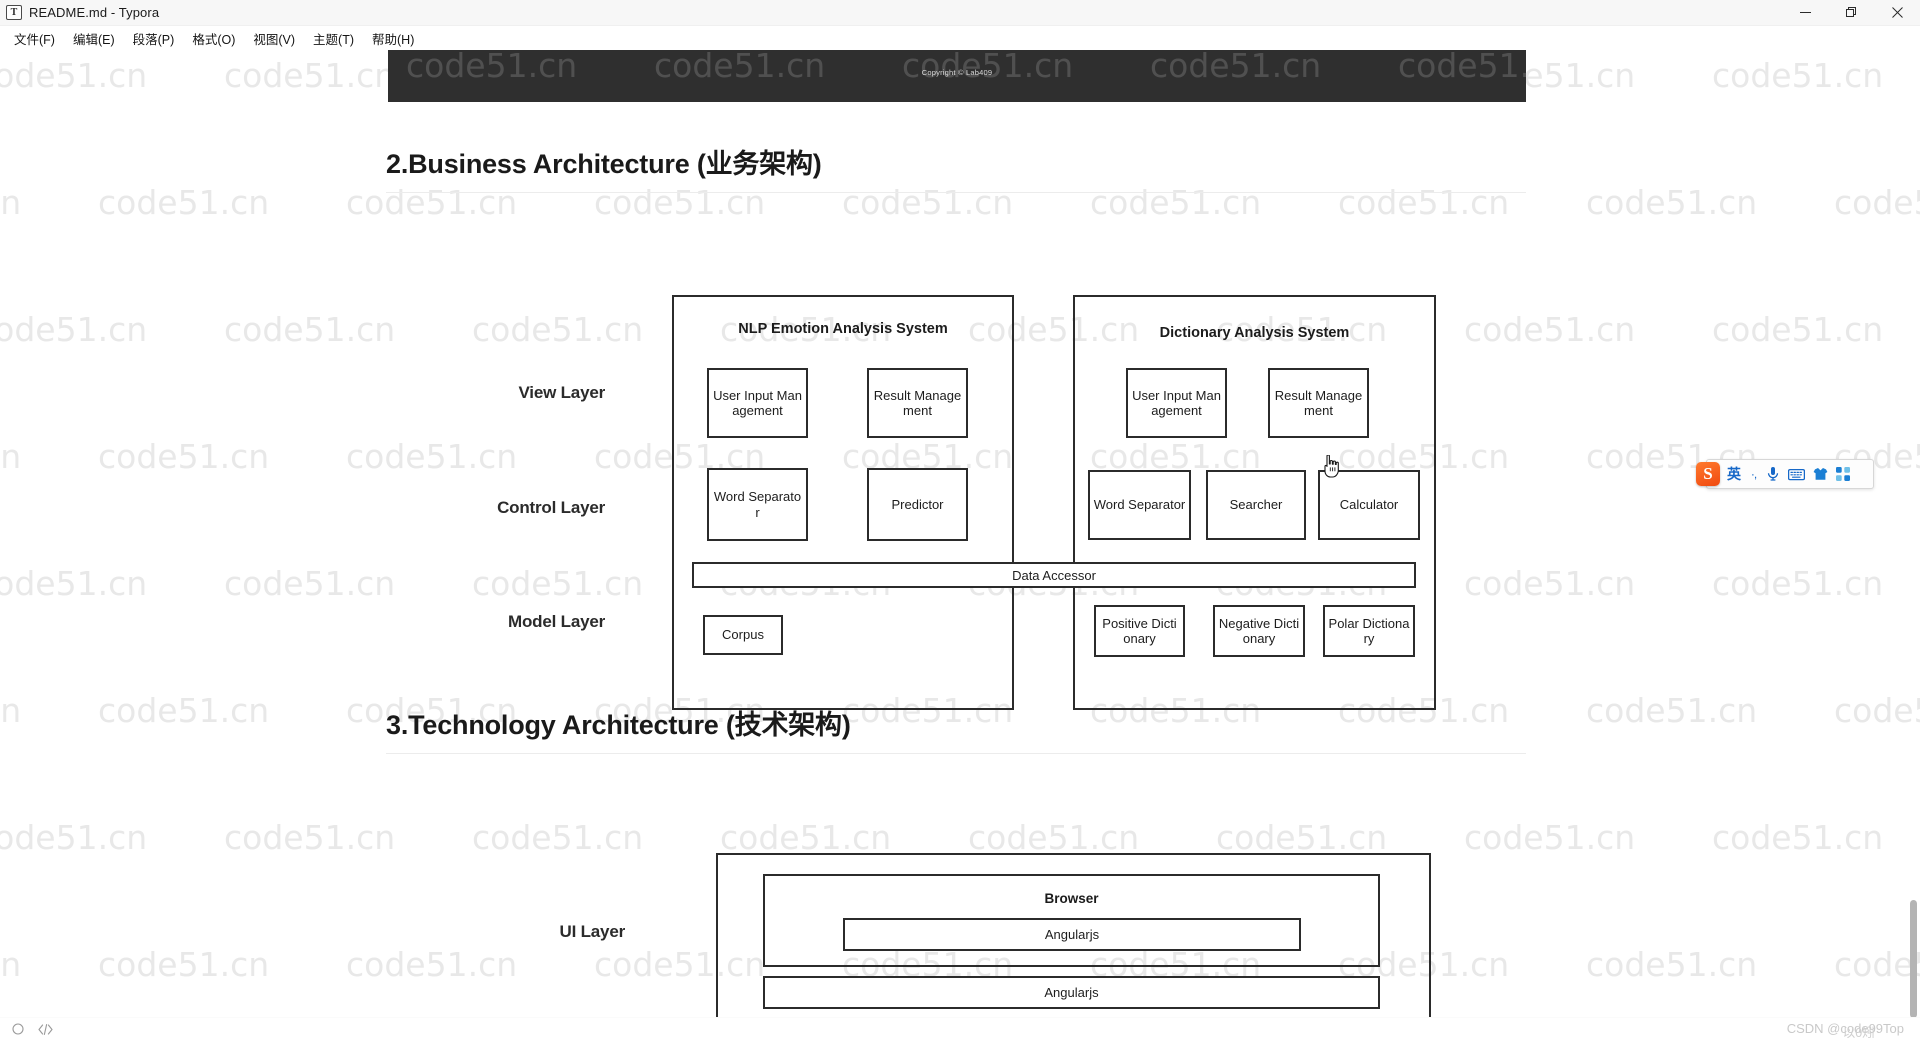 This screenshot has height=1041, width=1920. I want to click on data-accessor-bar: Data Accessor, so click(1054, 575).